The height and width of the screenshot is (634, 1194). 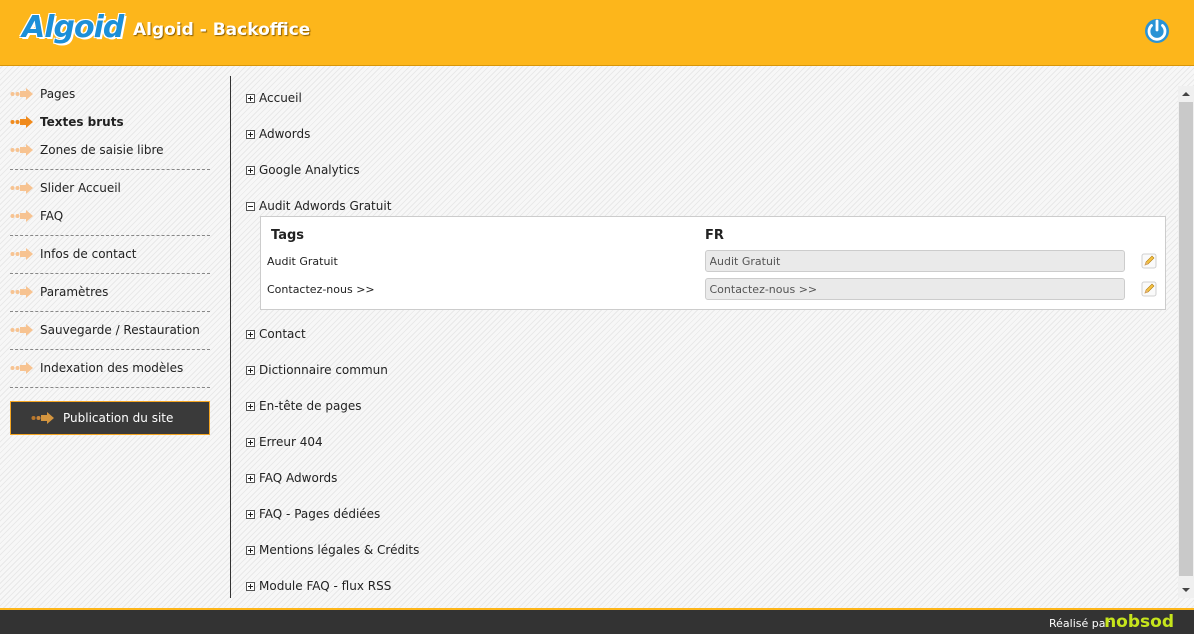 I want to click on section-title: En-tête de pages, so click(x=310, y=406).